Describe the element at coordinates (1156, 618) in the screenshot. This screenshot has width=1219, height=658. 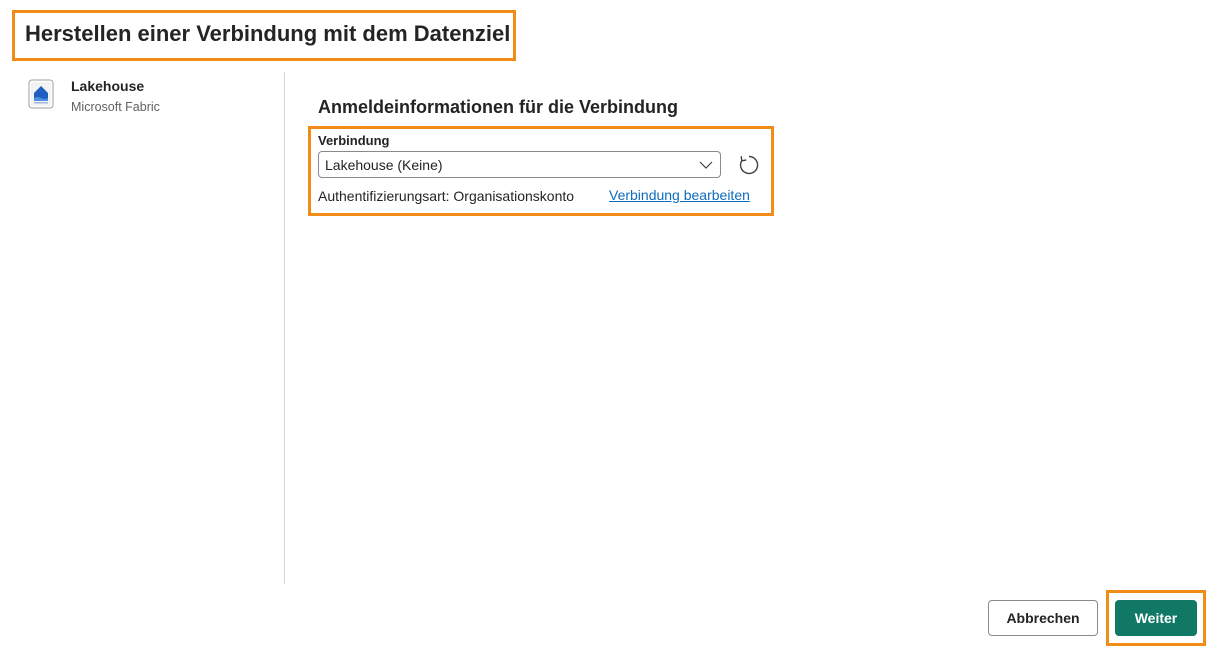
I see `next-button: Weiter` at that location.